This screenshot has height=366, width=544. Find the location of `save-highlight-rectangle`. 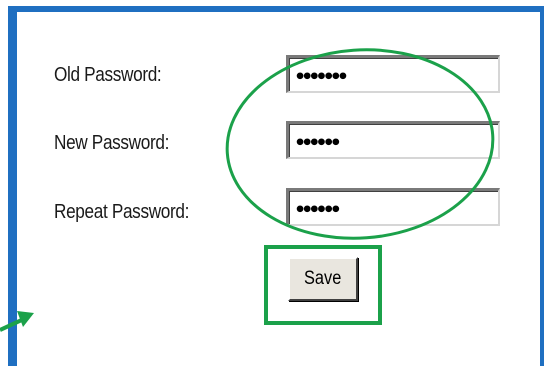

save-highlight-rectangle is located at coordinates (323, 285).